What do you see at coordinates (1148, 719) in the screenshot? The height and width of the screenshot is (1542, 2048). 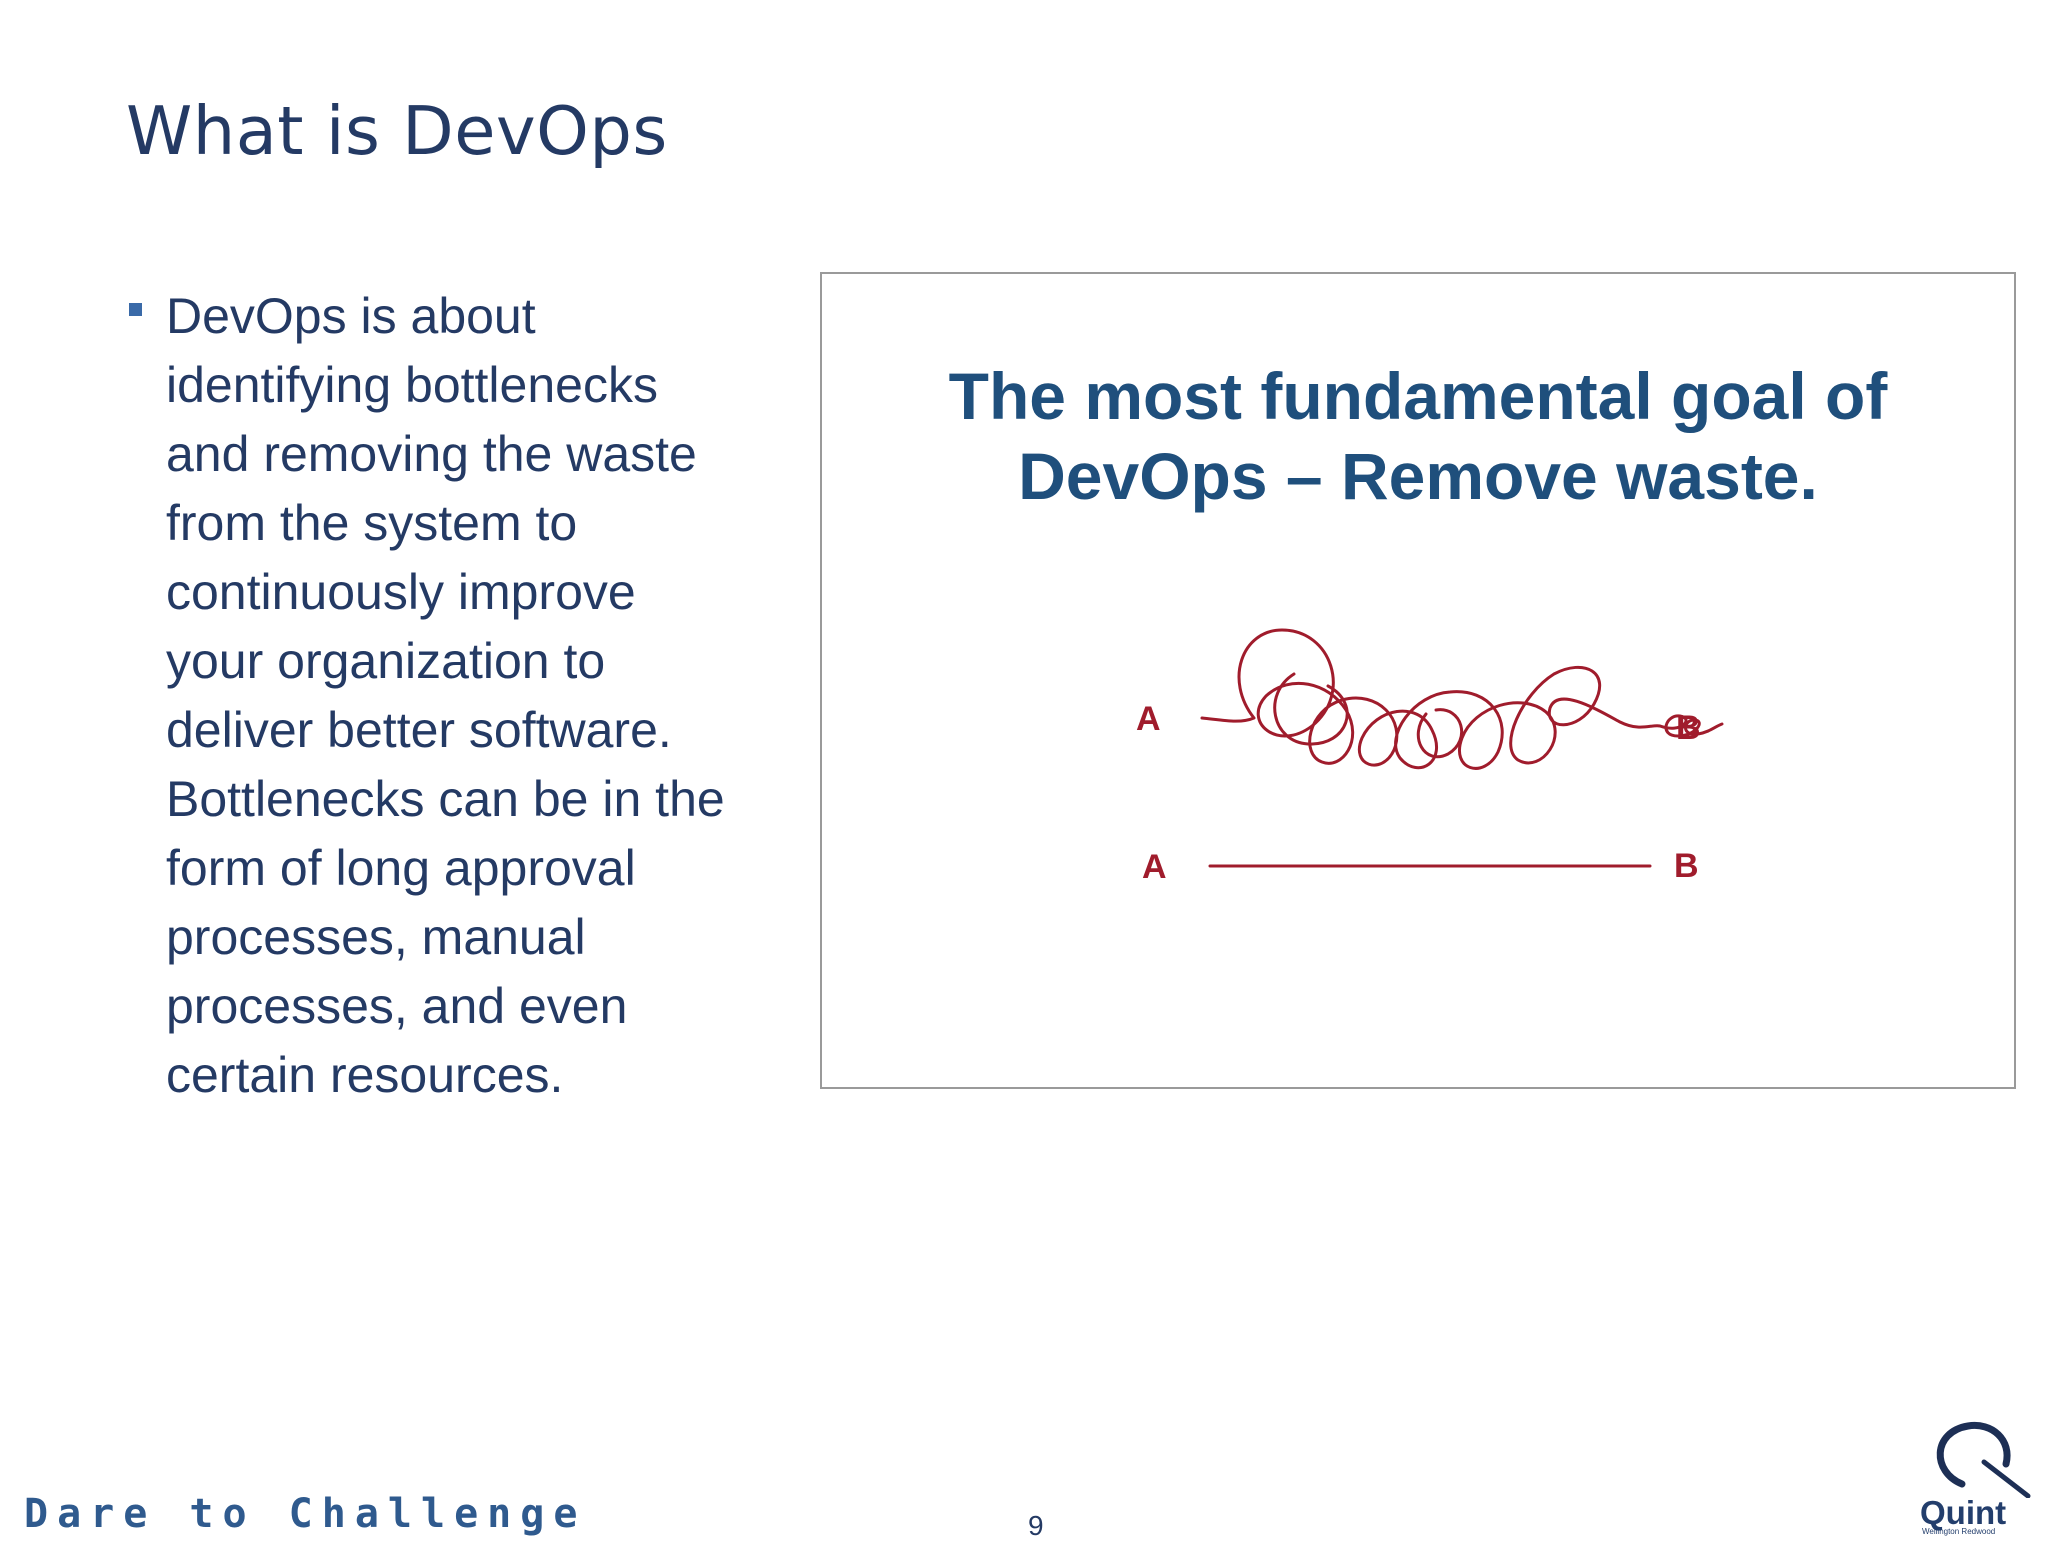 I see `tangled-start-label: A` at bounding box center [1148, 719].